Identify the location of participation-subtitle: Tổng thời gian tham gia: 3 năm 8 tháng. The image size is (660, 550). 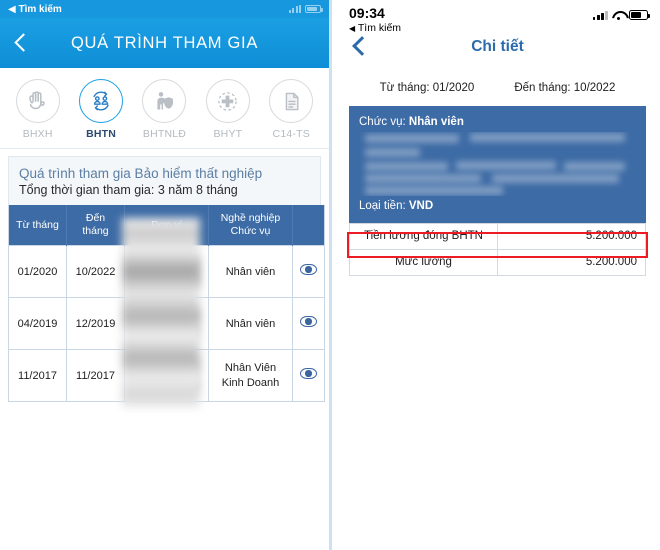
(128, 190).